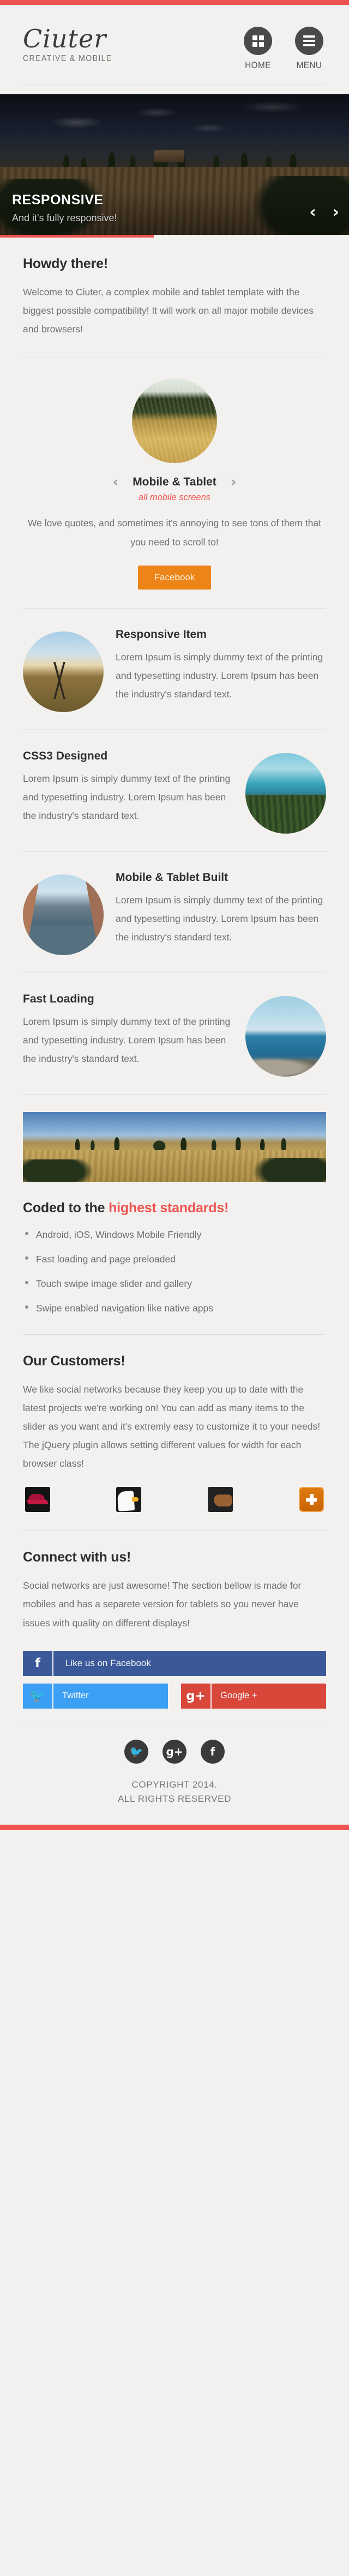  I want to click on hero-subtitle: And it's fully responsive!, so click(64, 217).